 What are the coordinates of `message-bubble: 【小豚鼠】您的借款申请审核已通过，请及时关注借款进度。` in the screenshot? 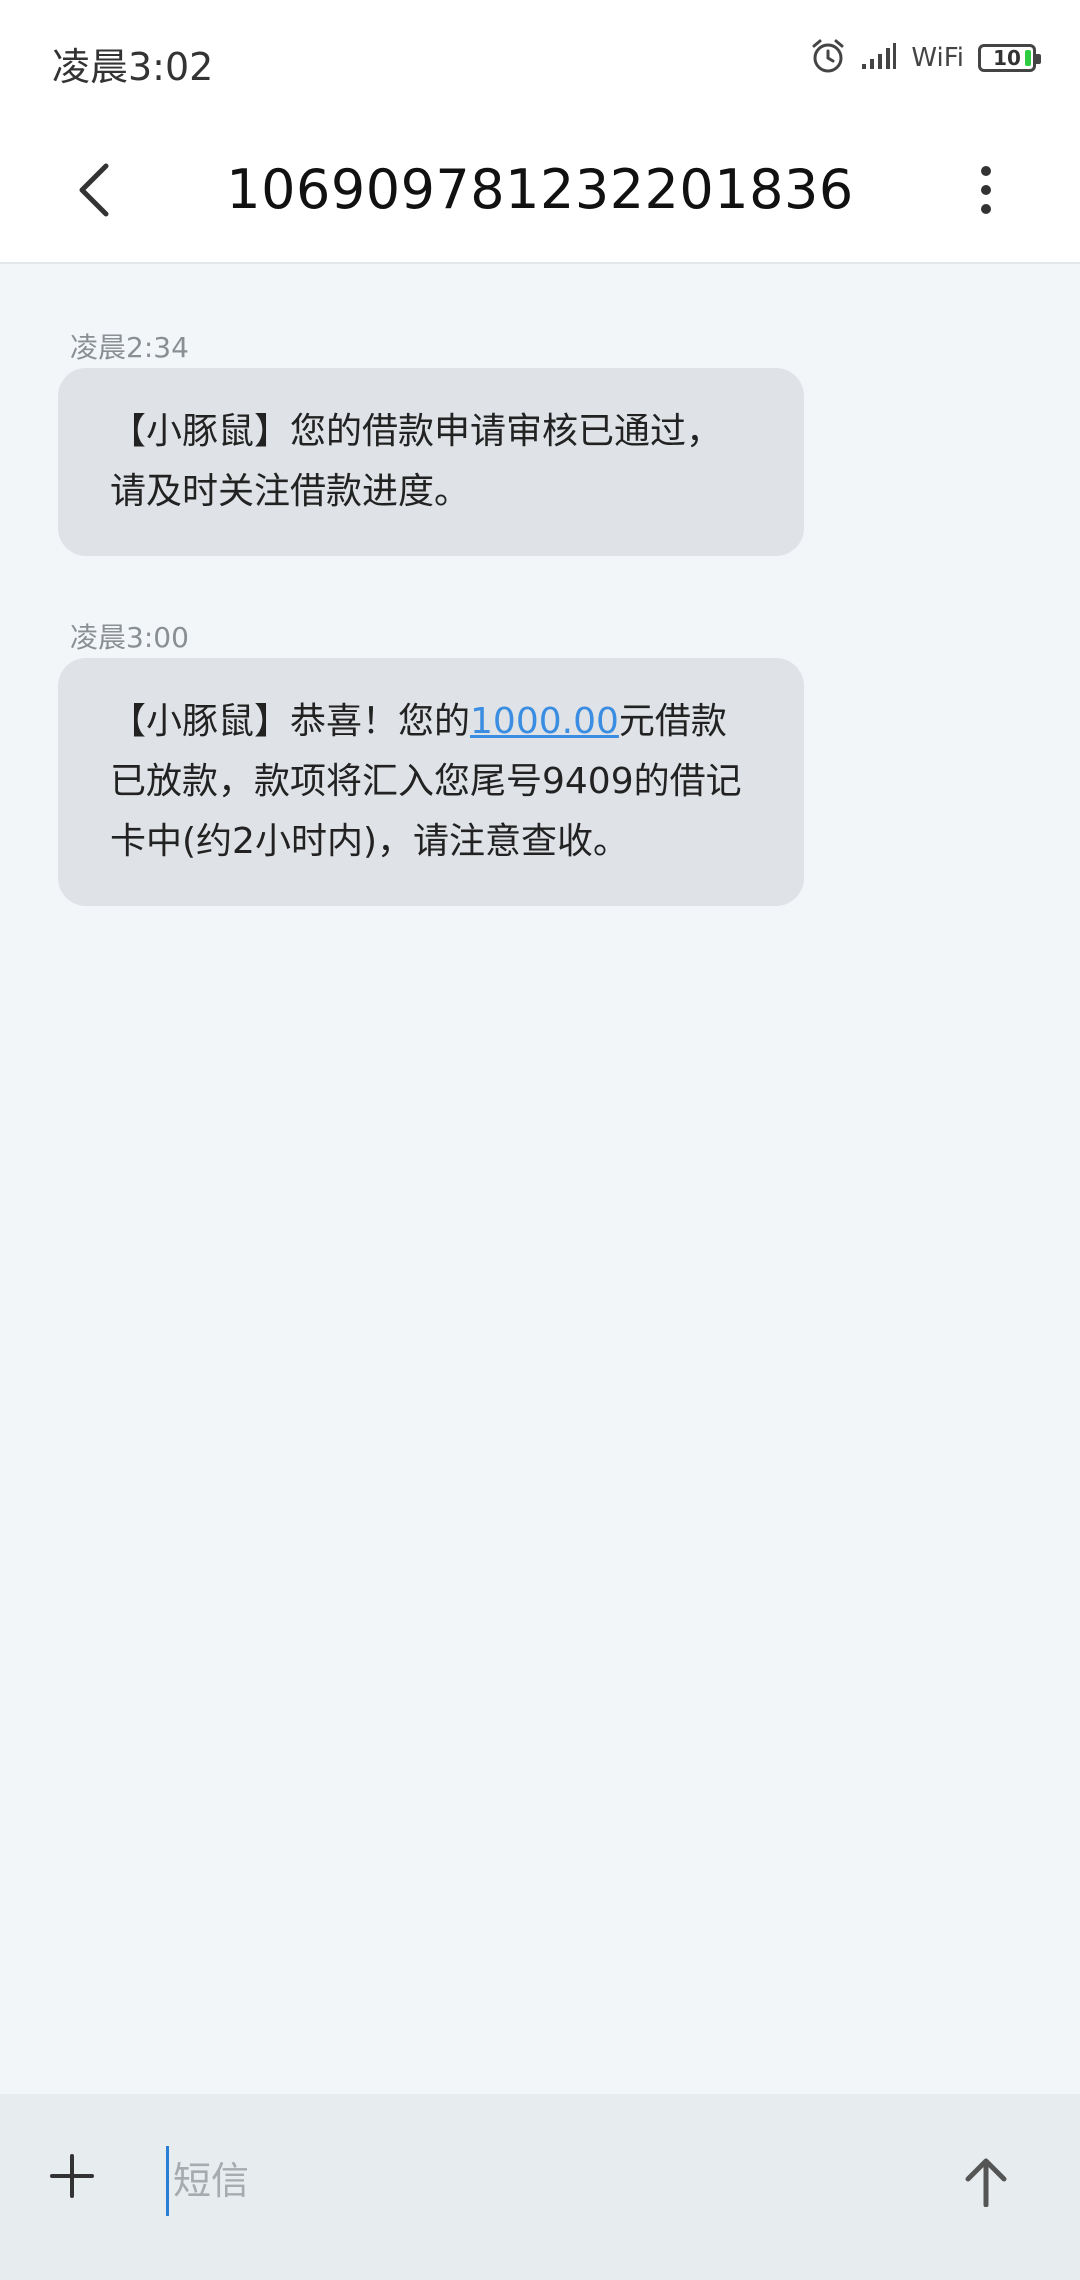 It's located at (431, 462).